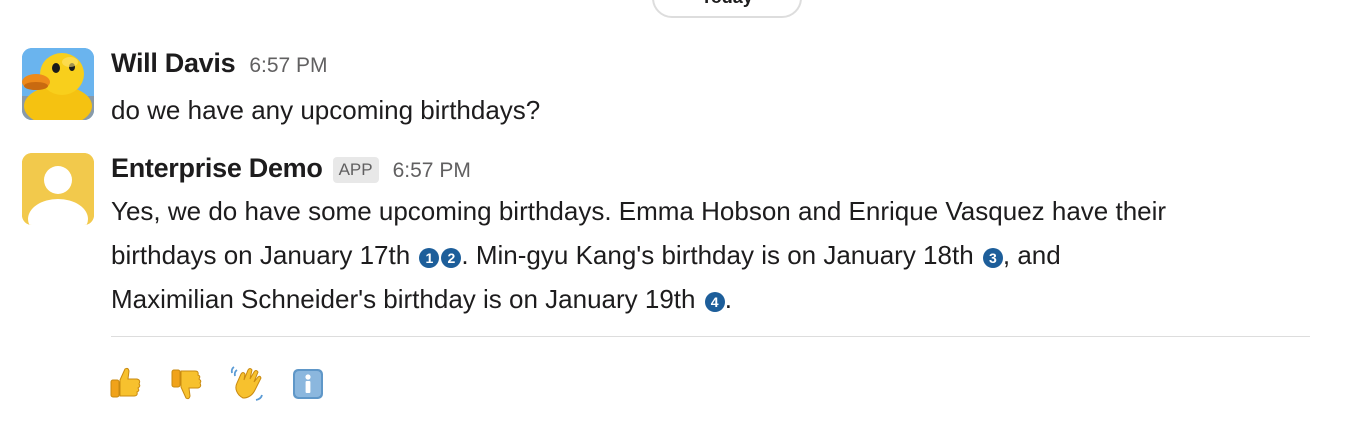 The image size is (1346, 430). I want to click on sender-name: Will Davis, so click(173, 63).